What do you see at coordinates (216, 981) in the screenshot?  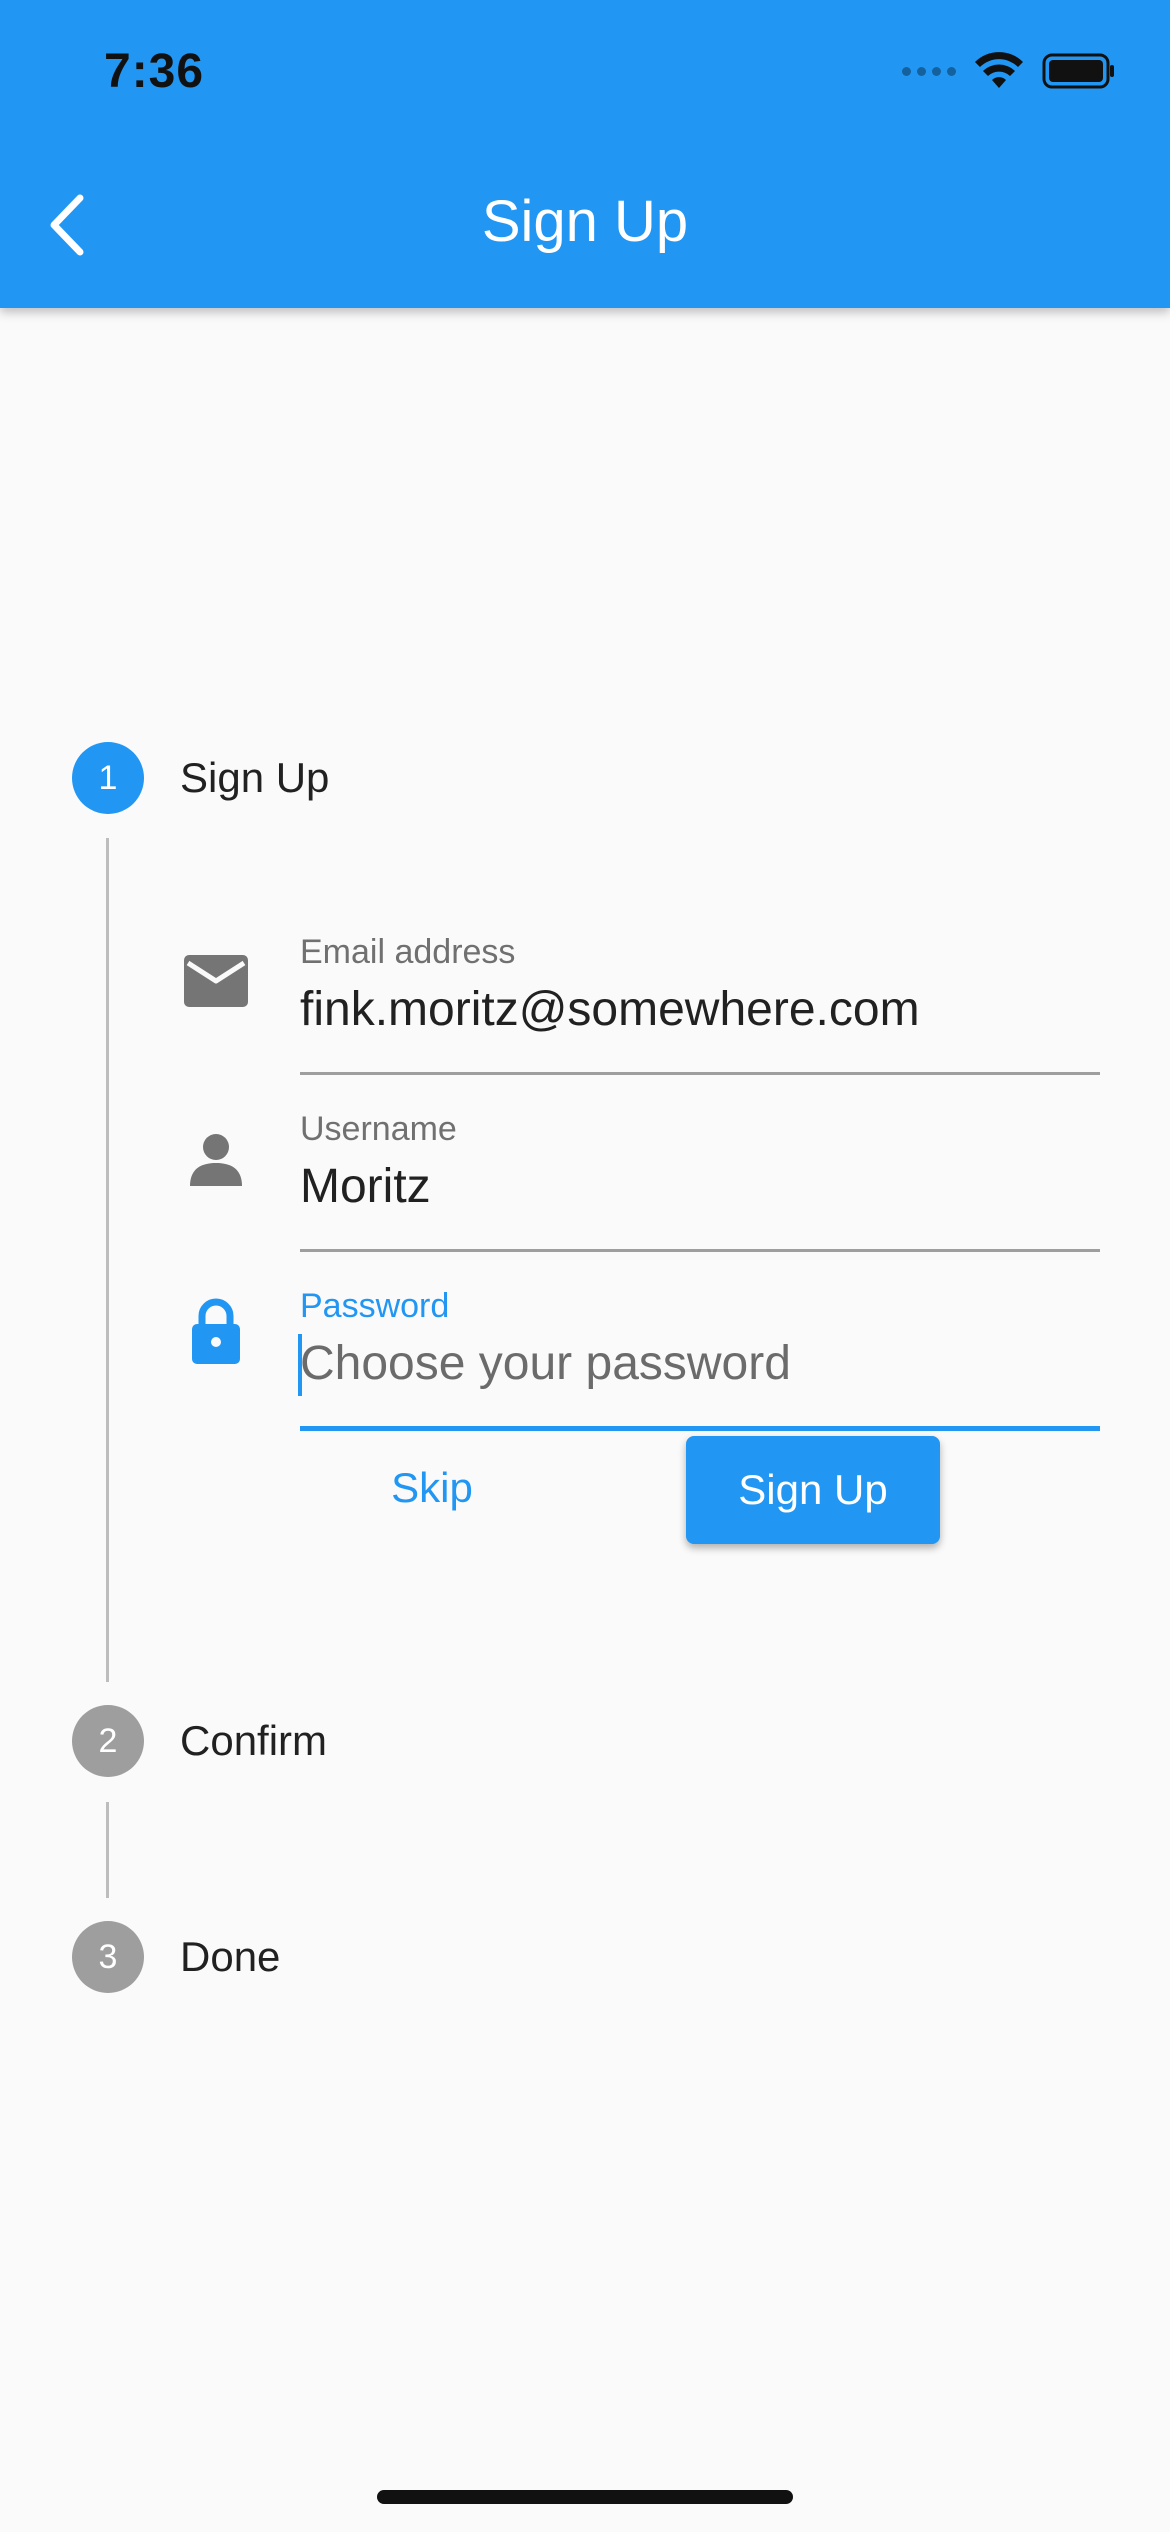 I see `email-icon` at bounding box center [216, 981].